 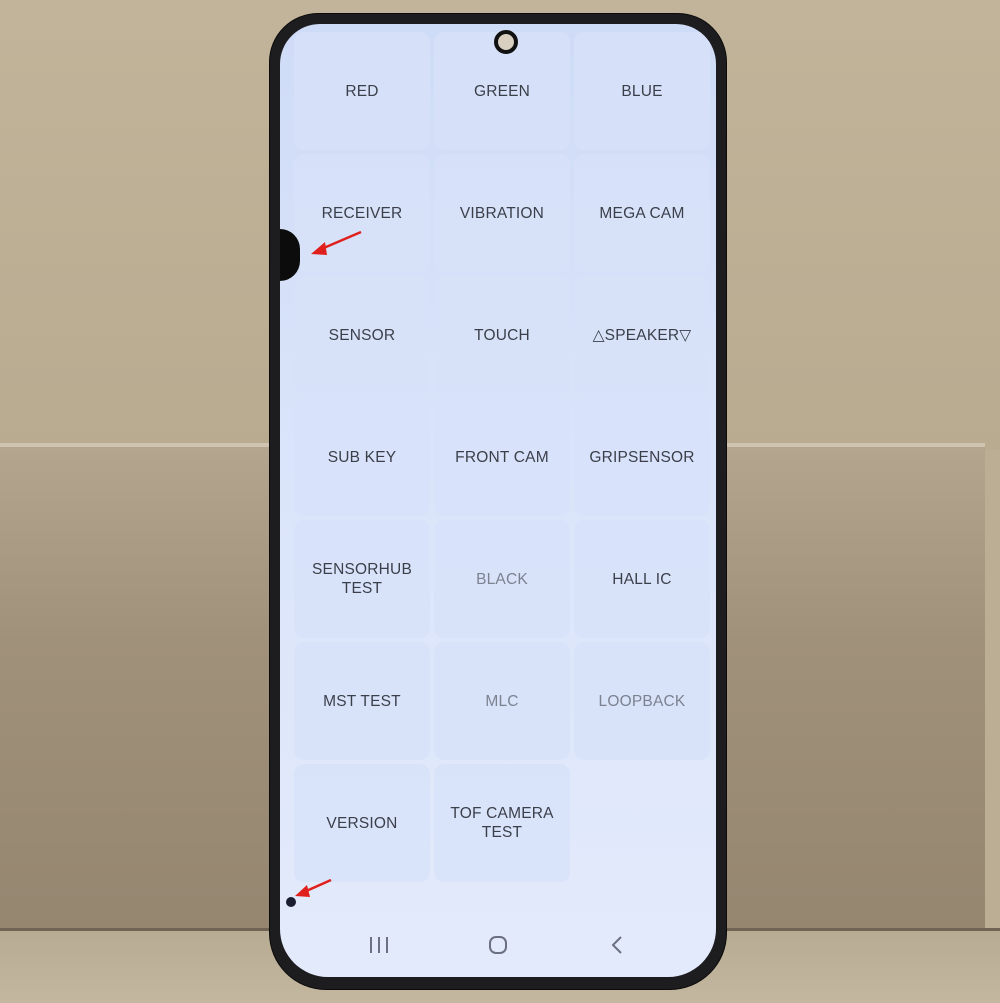 What do you see at coordinates (362, 335) in the screenshot?
I see `test-sensor-button: SENSOR` at bounding box center [362, 335].